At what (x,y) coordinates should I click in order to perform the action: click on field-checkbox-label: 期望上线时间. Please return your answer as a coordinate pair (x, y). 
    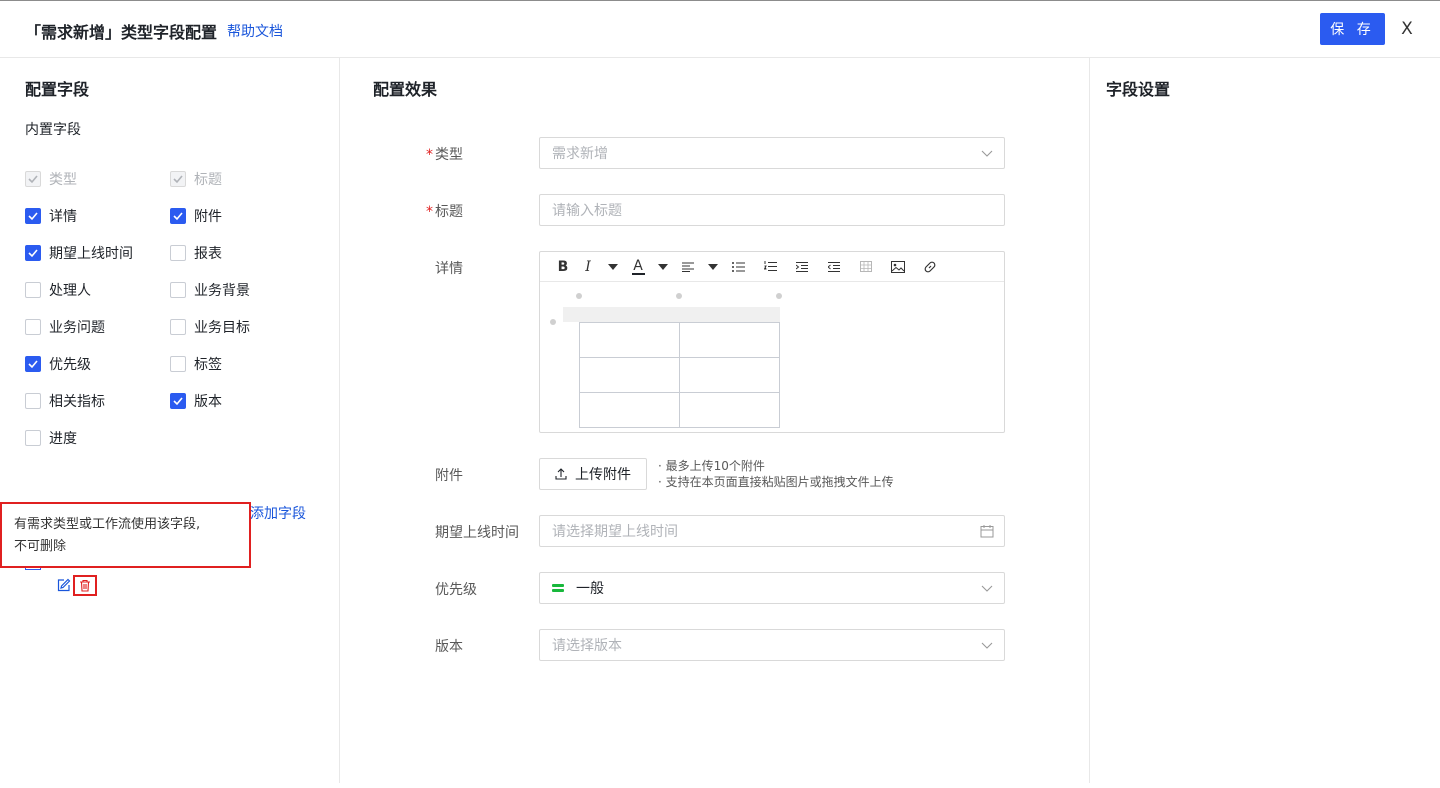
    Looking at the image, I should click on (91, 254).